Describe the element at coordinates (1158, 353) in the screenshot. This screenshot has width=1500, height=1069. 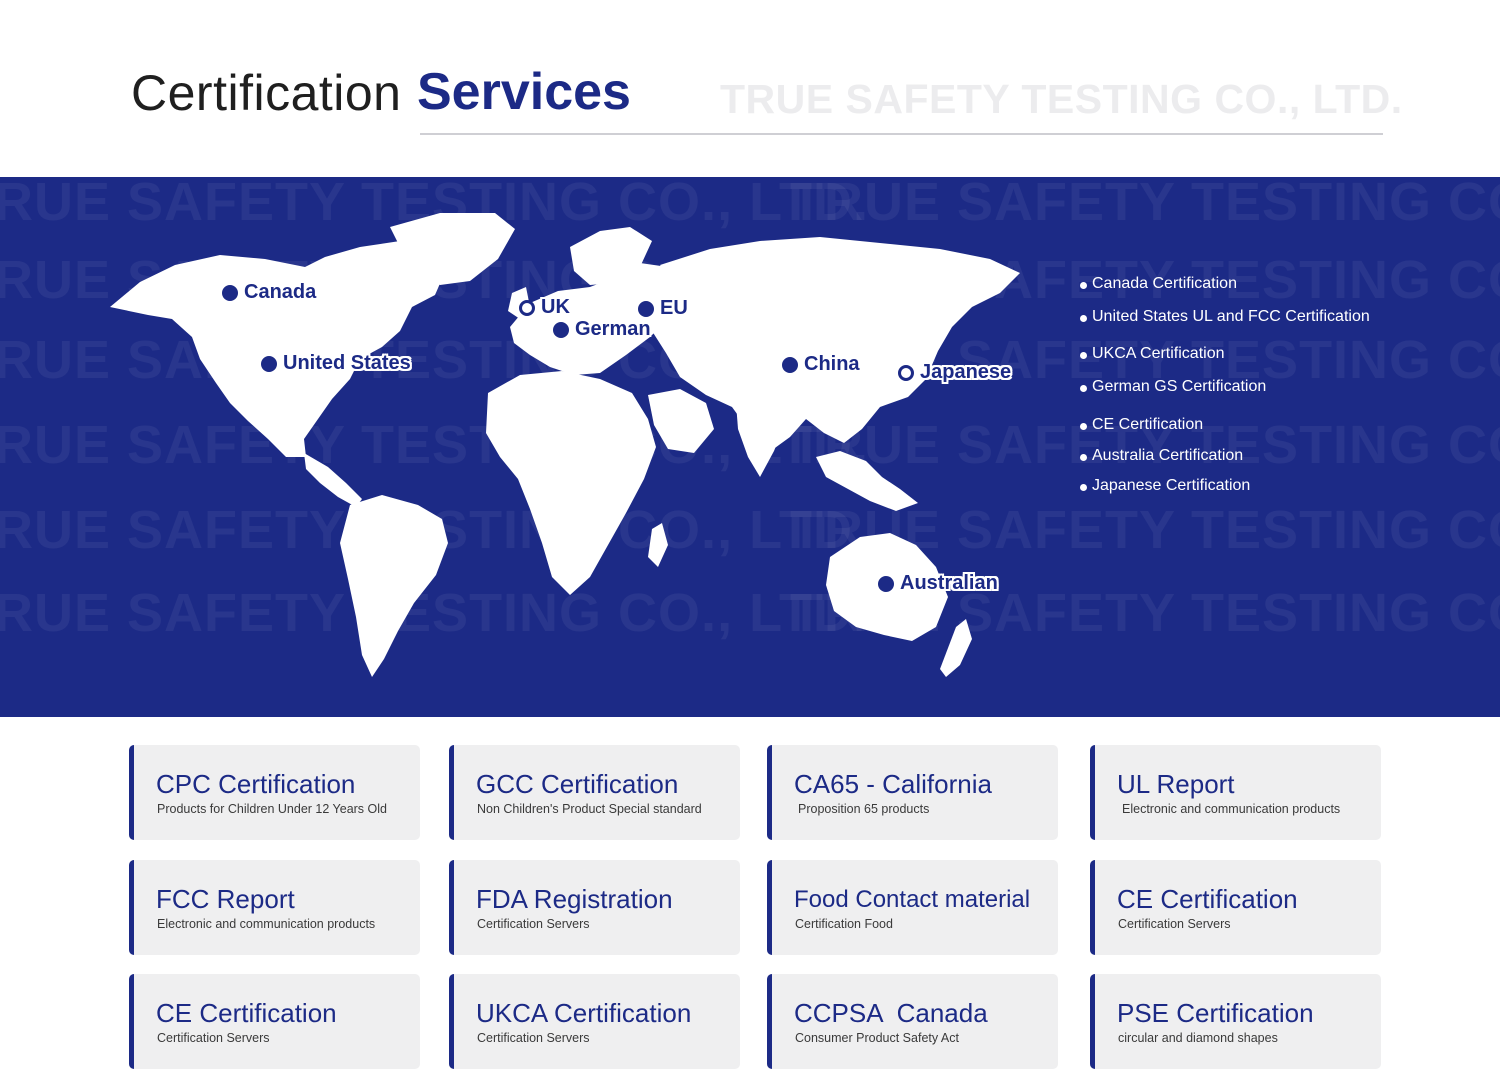
I see `certification-list-text: UKCA Certification` at that location.